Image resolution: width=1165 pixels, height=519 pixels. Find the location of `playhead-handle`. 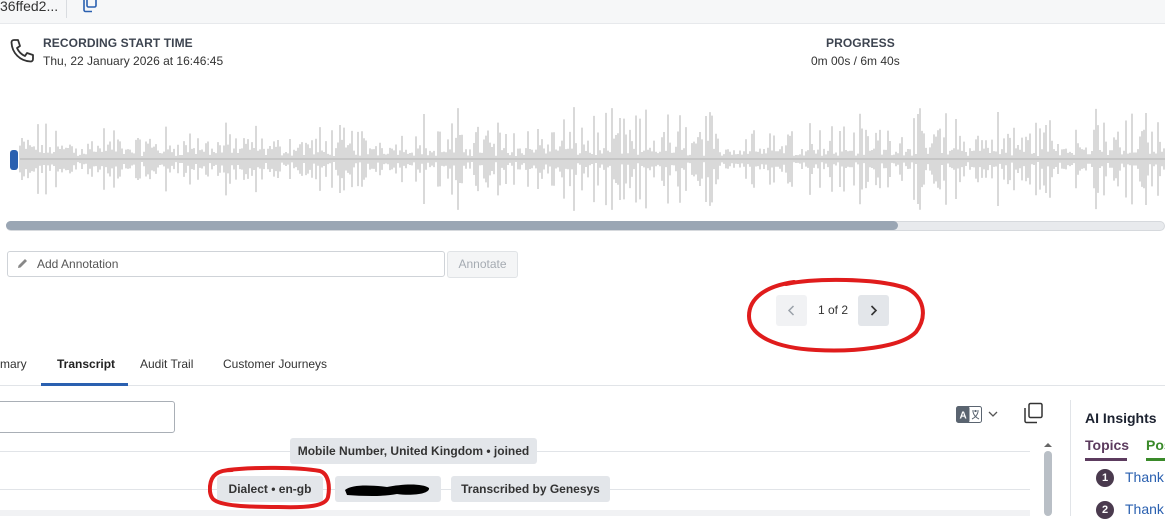

playhead-handle is located at coordinates (14, 160).